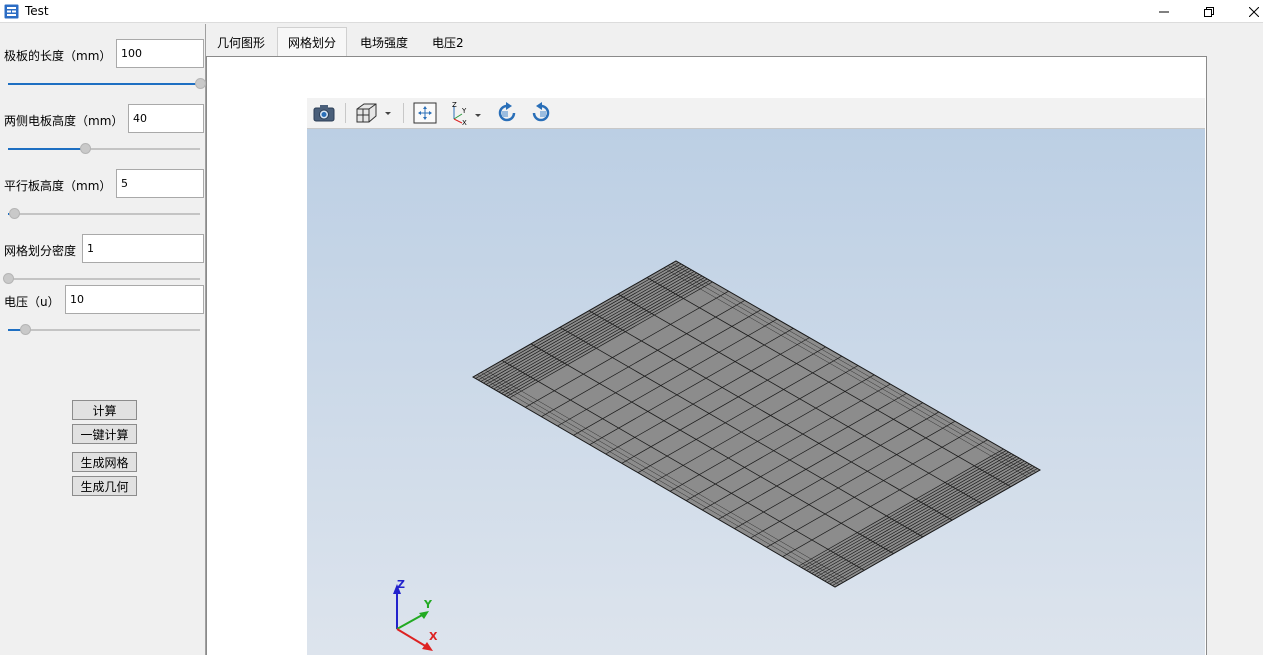 The height and width of the screenshot is (655, 1263). Describe the element at coordinates (448, 43) in the screenshot. I see `tab-voltage2: 电压2` at that location.